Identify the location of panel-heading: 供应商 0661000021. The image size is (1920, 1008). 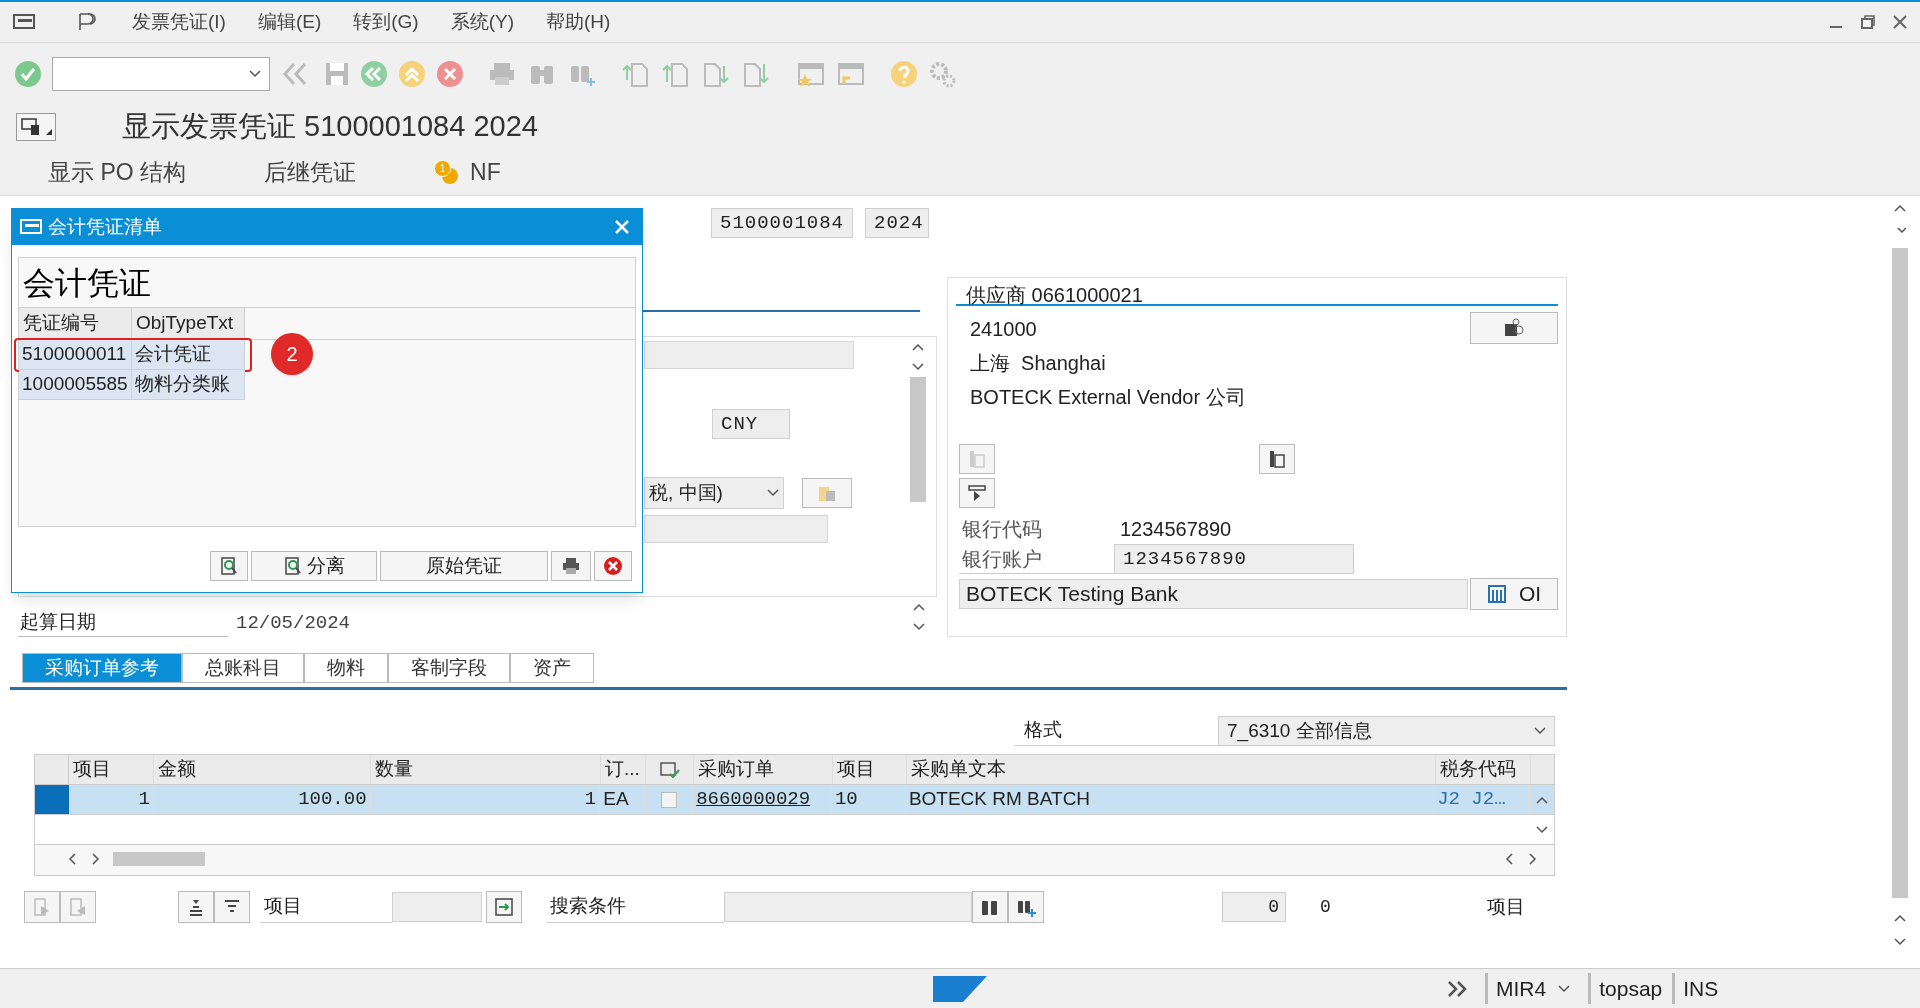
(1257, 292).